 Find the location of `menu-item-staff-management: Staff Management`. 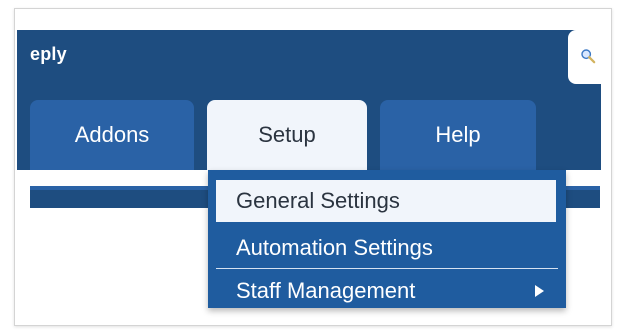

menu-item-staff-management: Staff Management is located at coordinates (387, 291).